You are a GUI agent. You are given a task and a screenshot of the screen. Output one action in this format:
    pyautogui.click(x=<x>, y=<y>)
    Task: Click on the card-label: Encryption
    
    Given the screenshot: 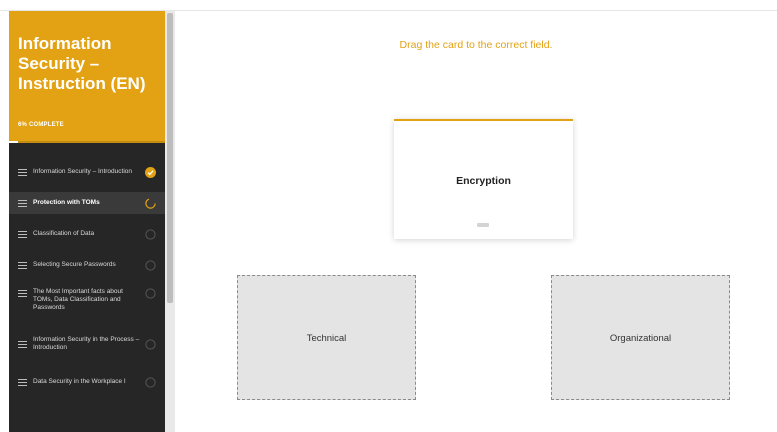 What is the action you would take?
    pyautogui.click(x=483, y=181)
    